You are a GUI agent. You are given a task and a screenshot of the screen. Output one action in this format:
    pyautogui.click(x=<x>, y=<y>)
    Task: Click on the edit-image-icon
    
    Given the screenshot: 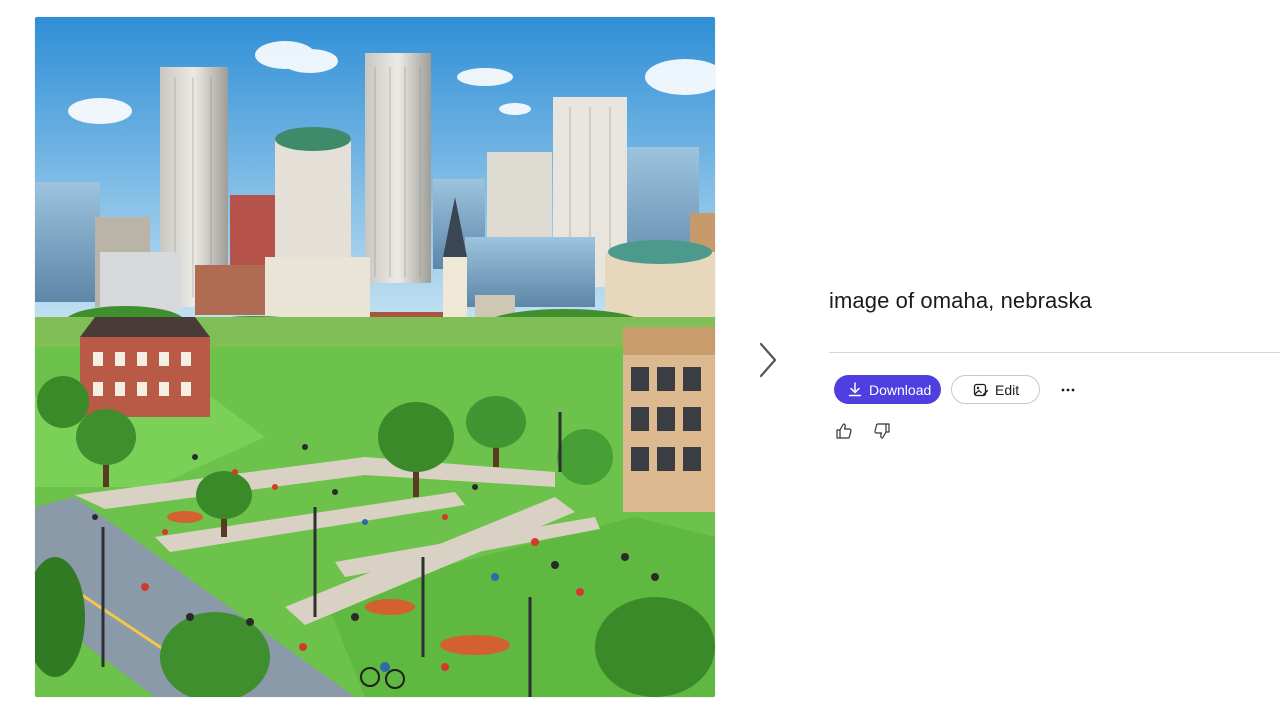 What is the action you would take?
    pyautogui.click(x=981, y=390)
    